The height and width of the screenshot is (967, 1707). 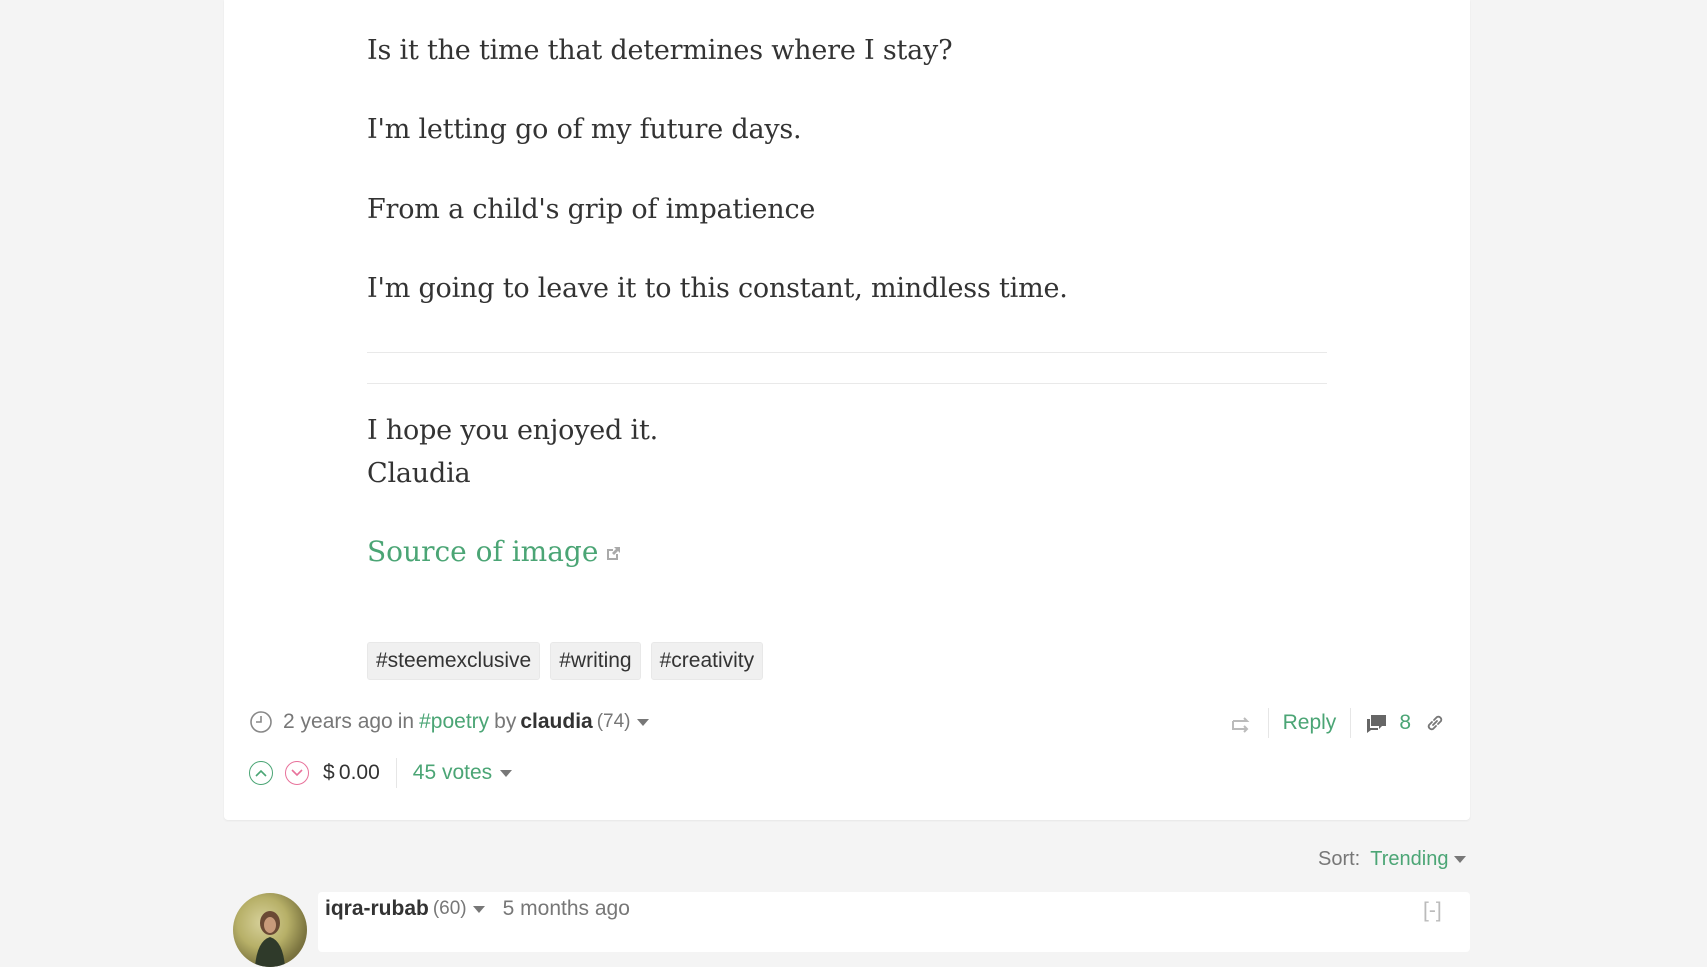 I want to click on source-of-image-link: Source of image, so click(x=494, y=552).